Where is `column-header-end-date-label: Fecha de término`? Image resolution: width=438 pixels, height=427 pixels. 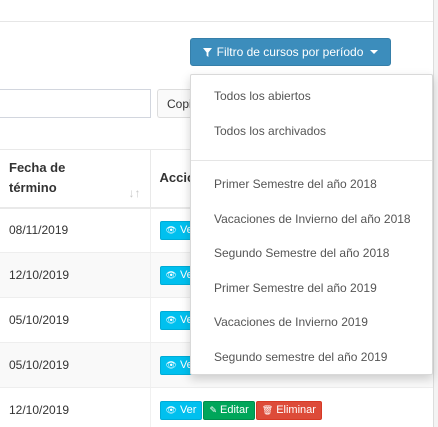
column-header-end-date-label: Fecha de término is located at coordinates (37, 178).